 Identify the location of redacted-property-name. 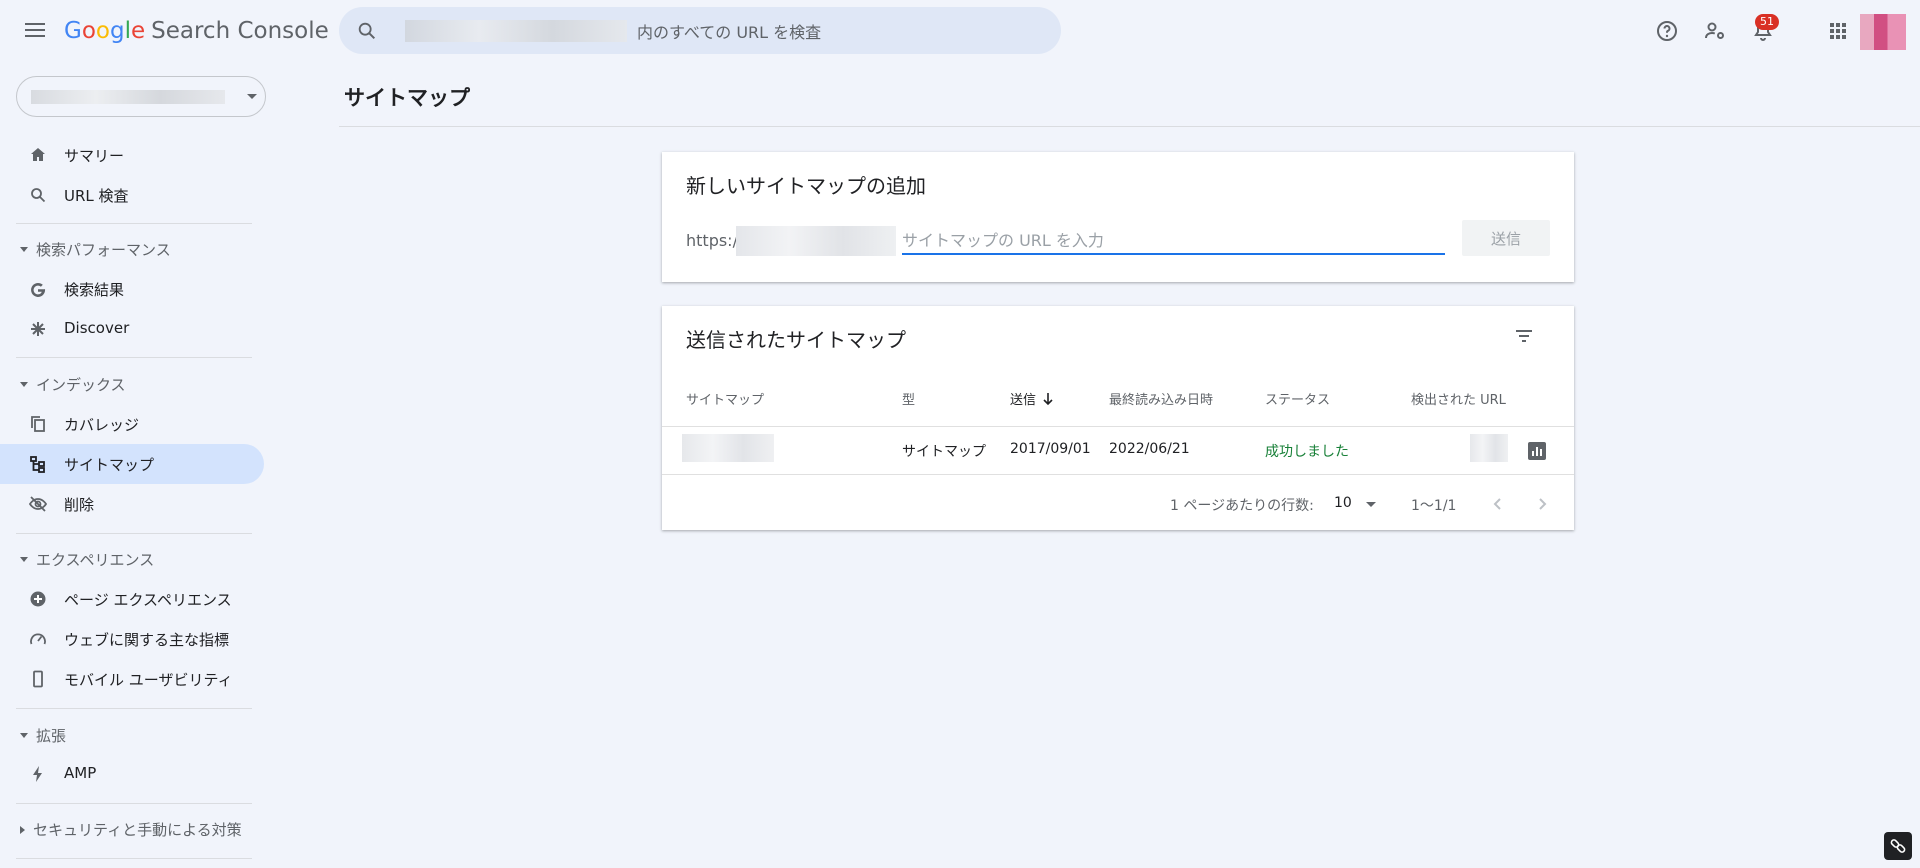
(128, 97).